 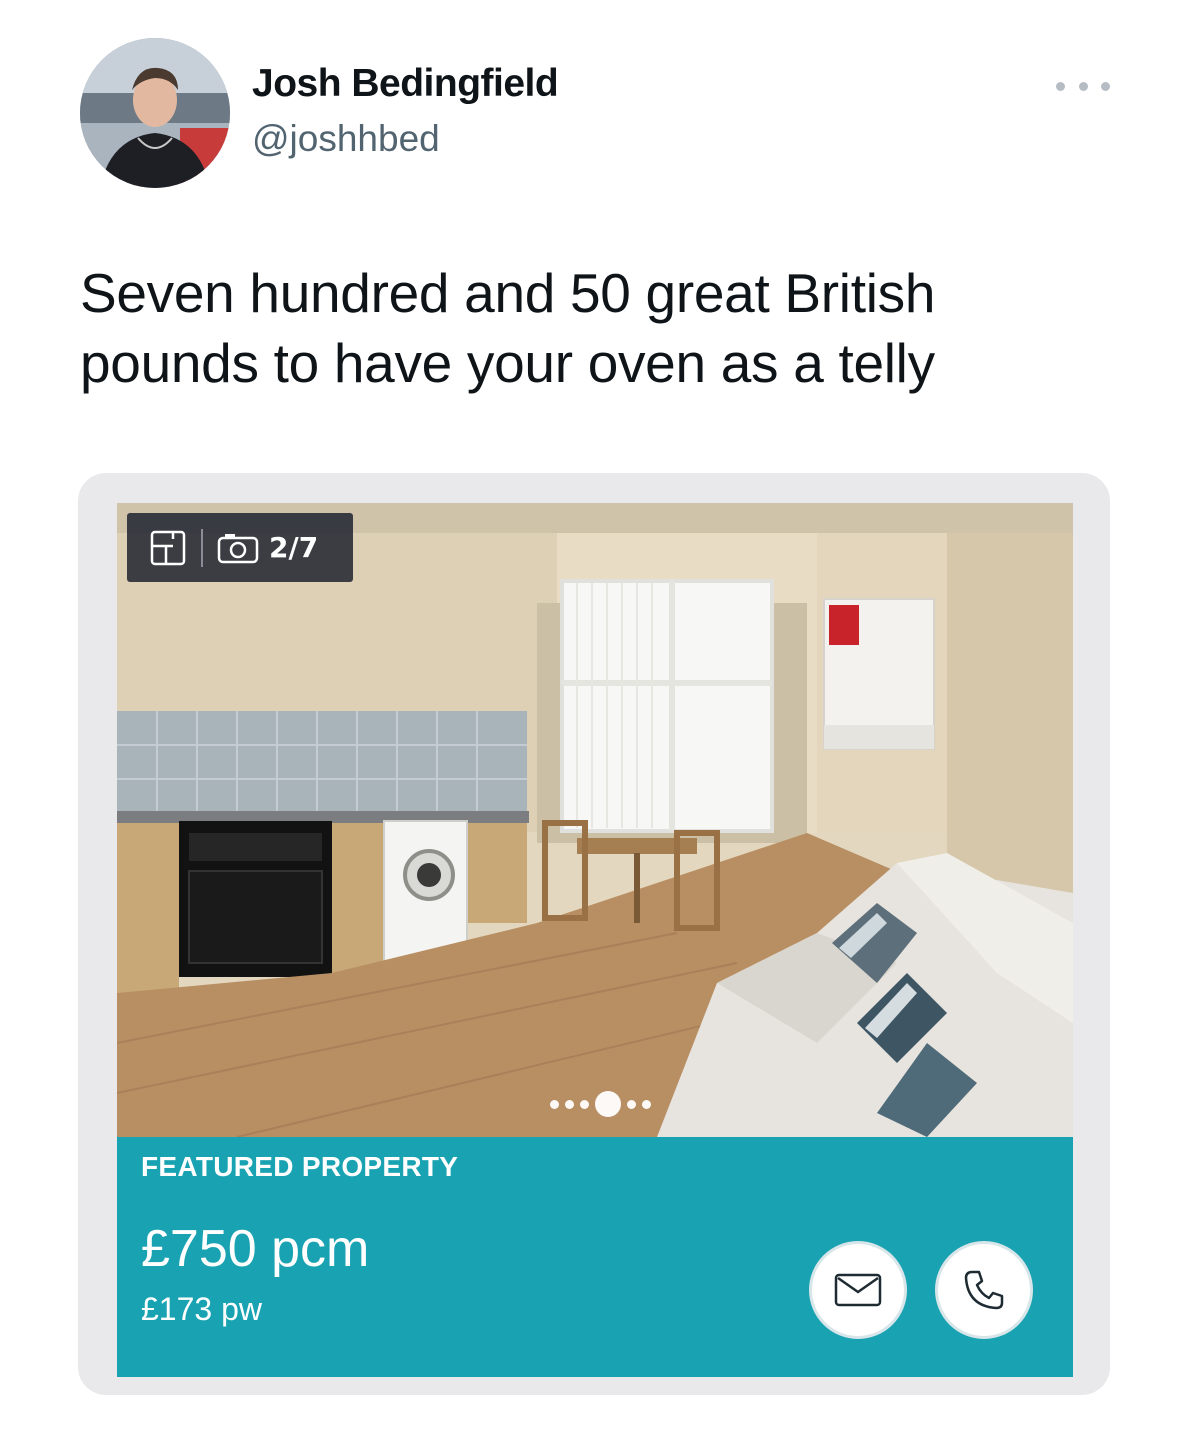 I want to click on email-agent-button, so click(x=858, y=1290).